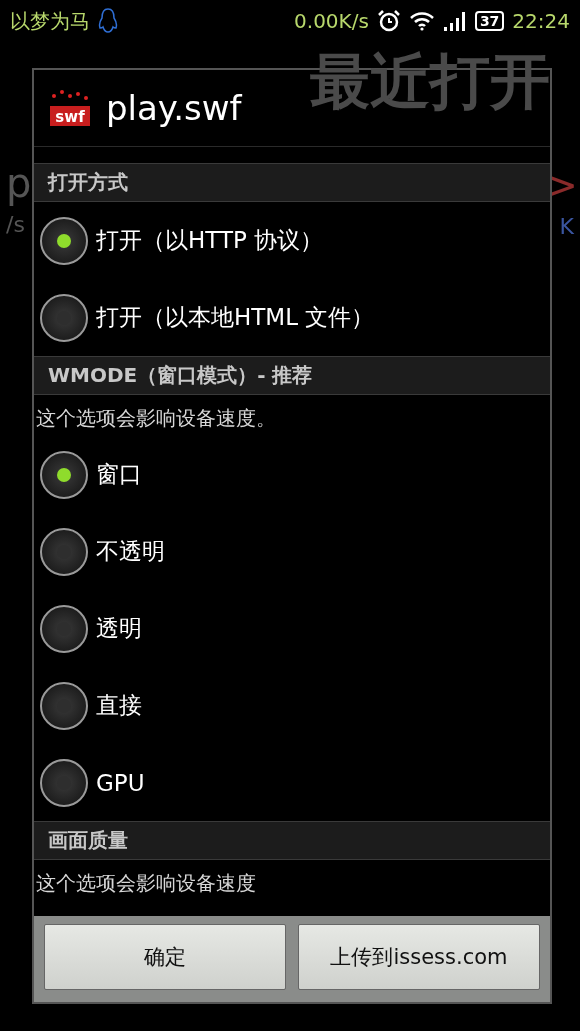 The image size is (580, 1031). Describe the element at coordinates (489, 21) in the screenshot. I see `battery-level: 37` at that location.